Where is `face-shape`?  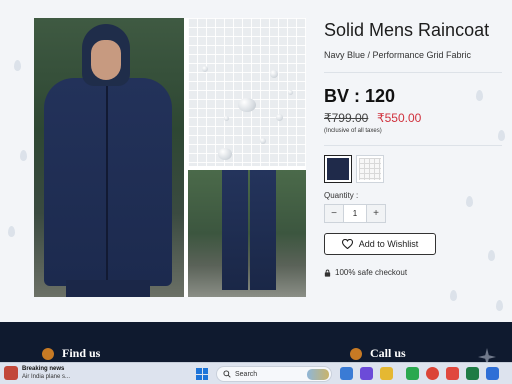 face-shape is located at coordinates (106, 60).